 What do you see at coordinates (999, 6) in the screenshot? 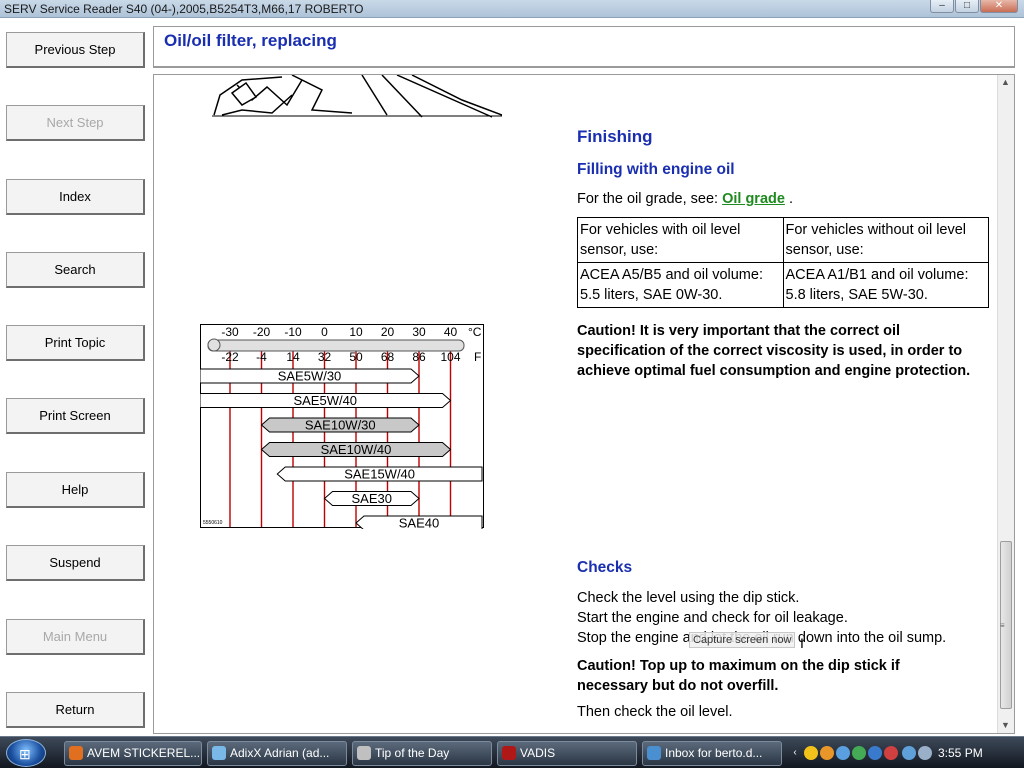
I see `close-button: ✕` at bounding box center [999, 6].